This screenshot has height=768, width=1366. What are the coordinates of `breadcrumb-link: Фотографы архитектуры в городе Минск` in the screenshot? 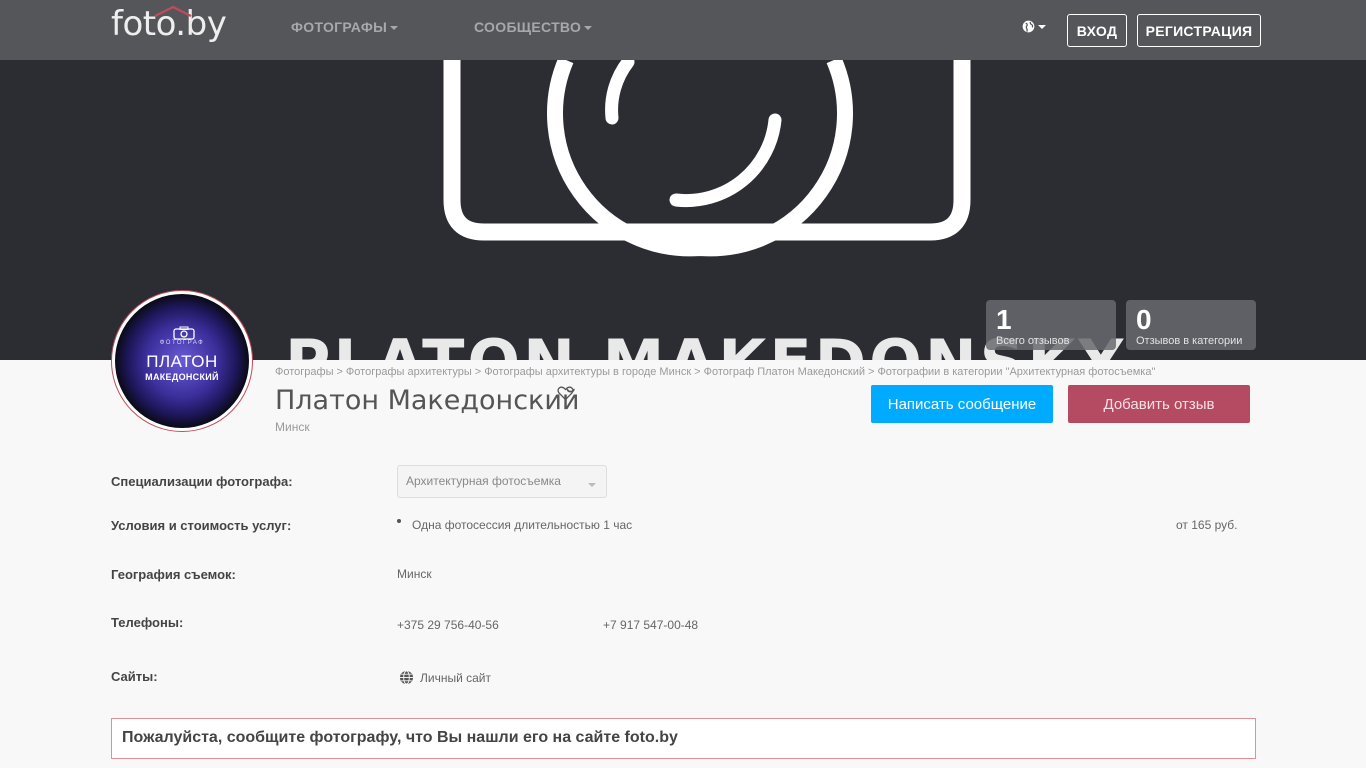 It's located at (587, 372).